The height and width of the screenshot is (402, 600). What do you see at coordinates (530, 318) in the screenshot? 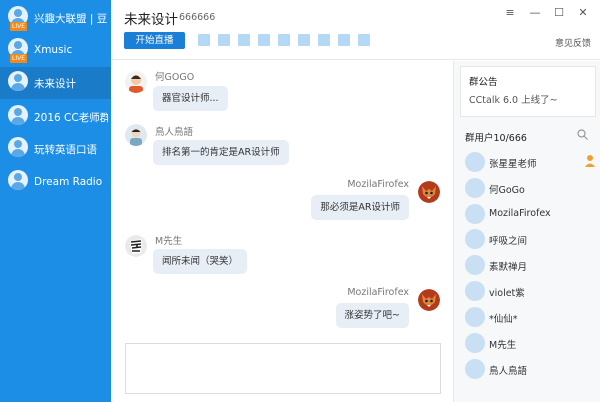
I see `member-item: *仙仙*` at bounding box center [530, 318].